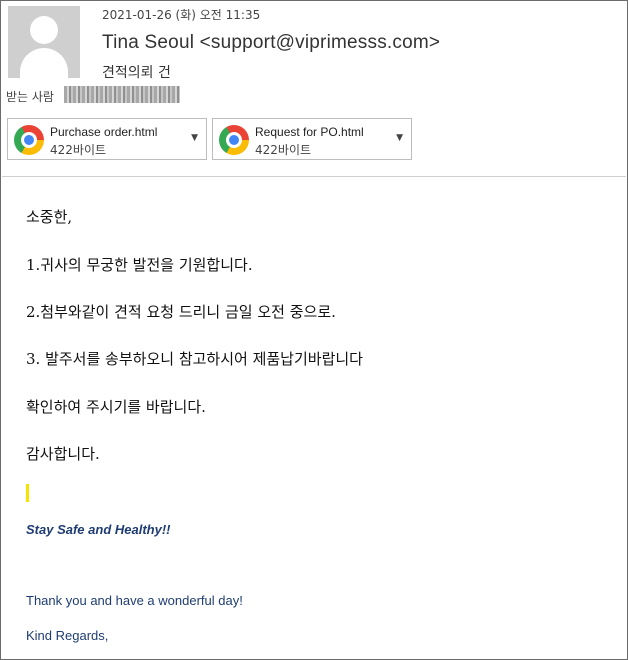 The image size is (628, 660). Describe the element at coordinates (309, 132) in the screenshot. I see `attachment-name: Request for PO.html` at that location.